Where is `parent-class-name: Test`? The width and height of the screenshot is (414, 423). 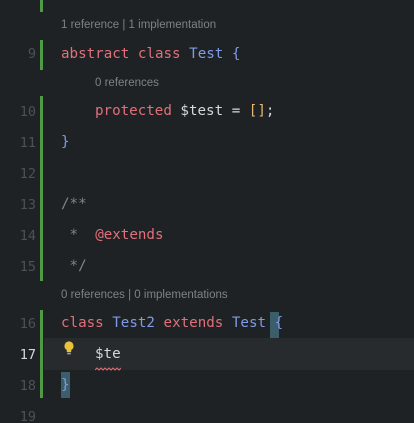 parent-class-name: Test is located at coordinates (249, 323).